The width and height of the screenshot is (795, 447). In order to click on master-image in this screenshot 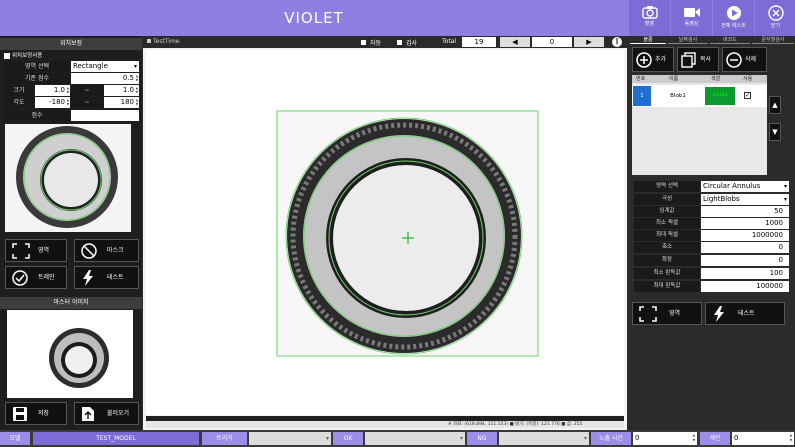, I will do `click(70, 354)`.